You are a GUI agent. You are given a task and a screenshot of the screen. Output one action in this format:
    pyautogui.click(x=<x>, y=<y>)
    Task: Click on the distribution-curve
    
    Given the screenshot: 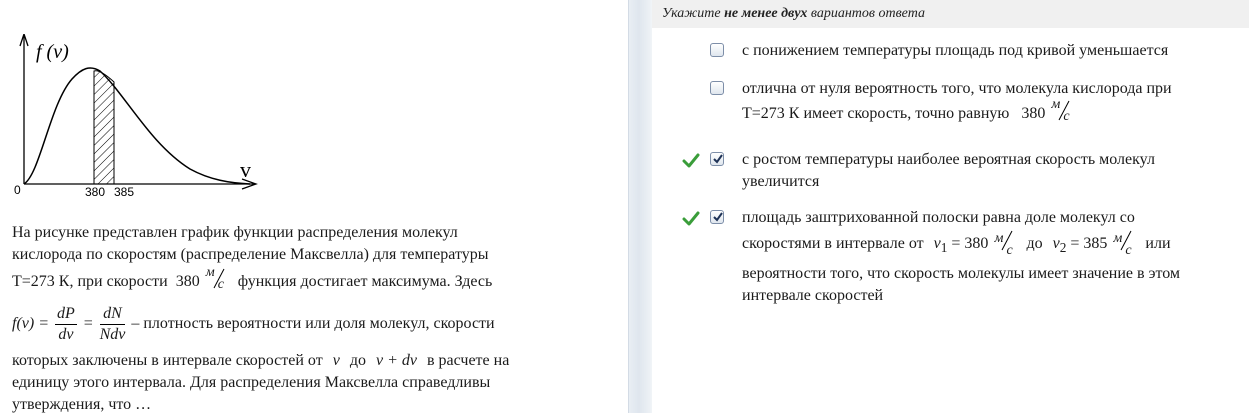 What is the action you would take?
    pyautogui.click(x=137, y=126)
    